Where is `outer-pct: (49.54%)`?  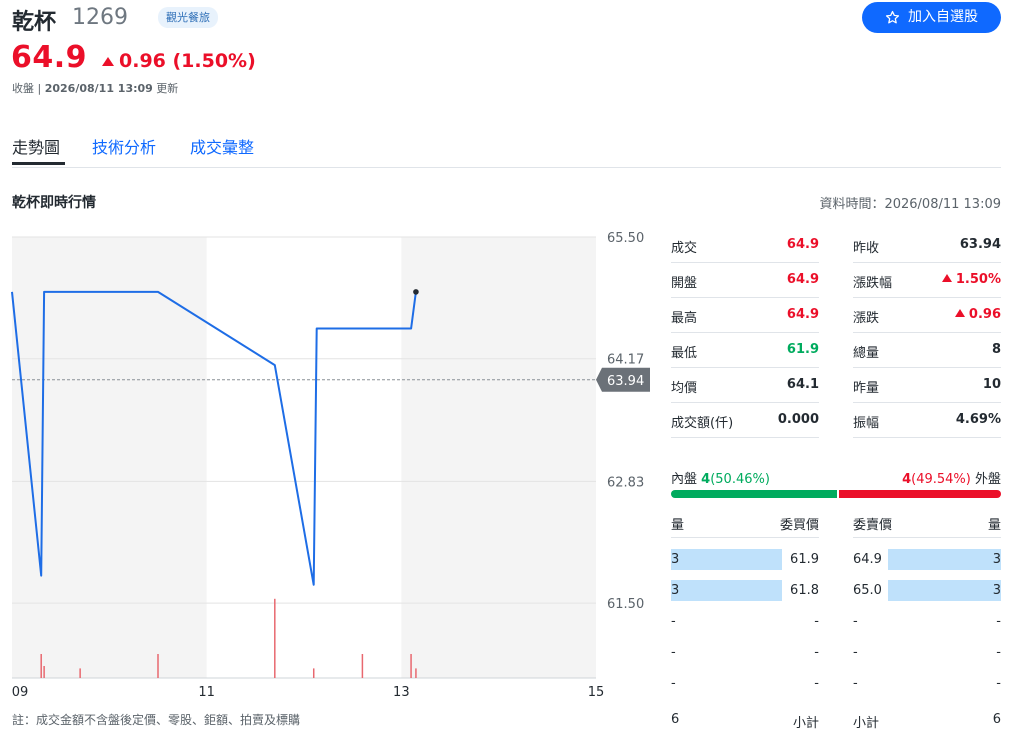 outer-pct: (49.54%) is located at coordinates (941, 479).